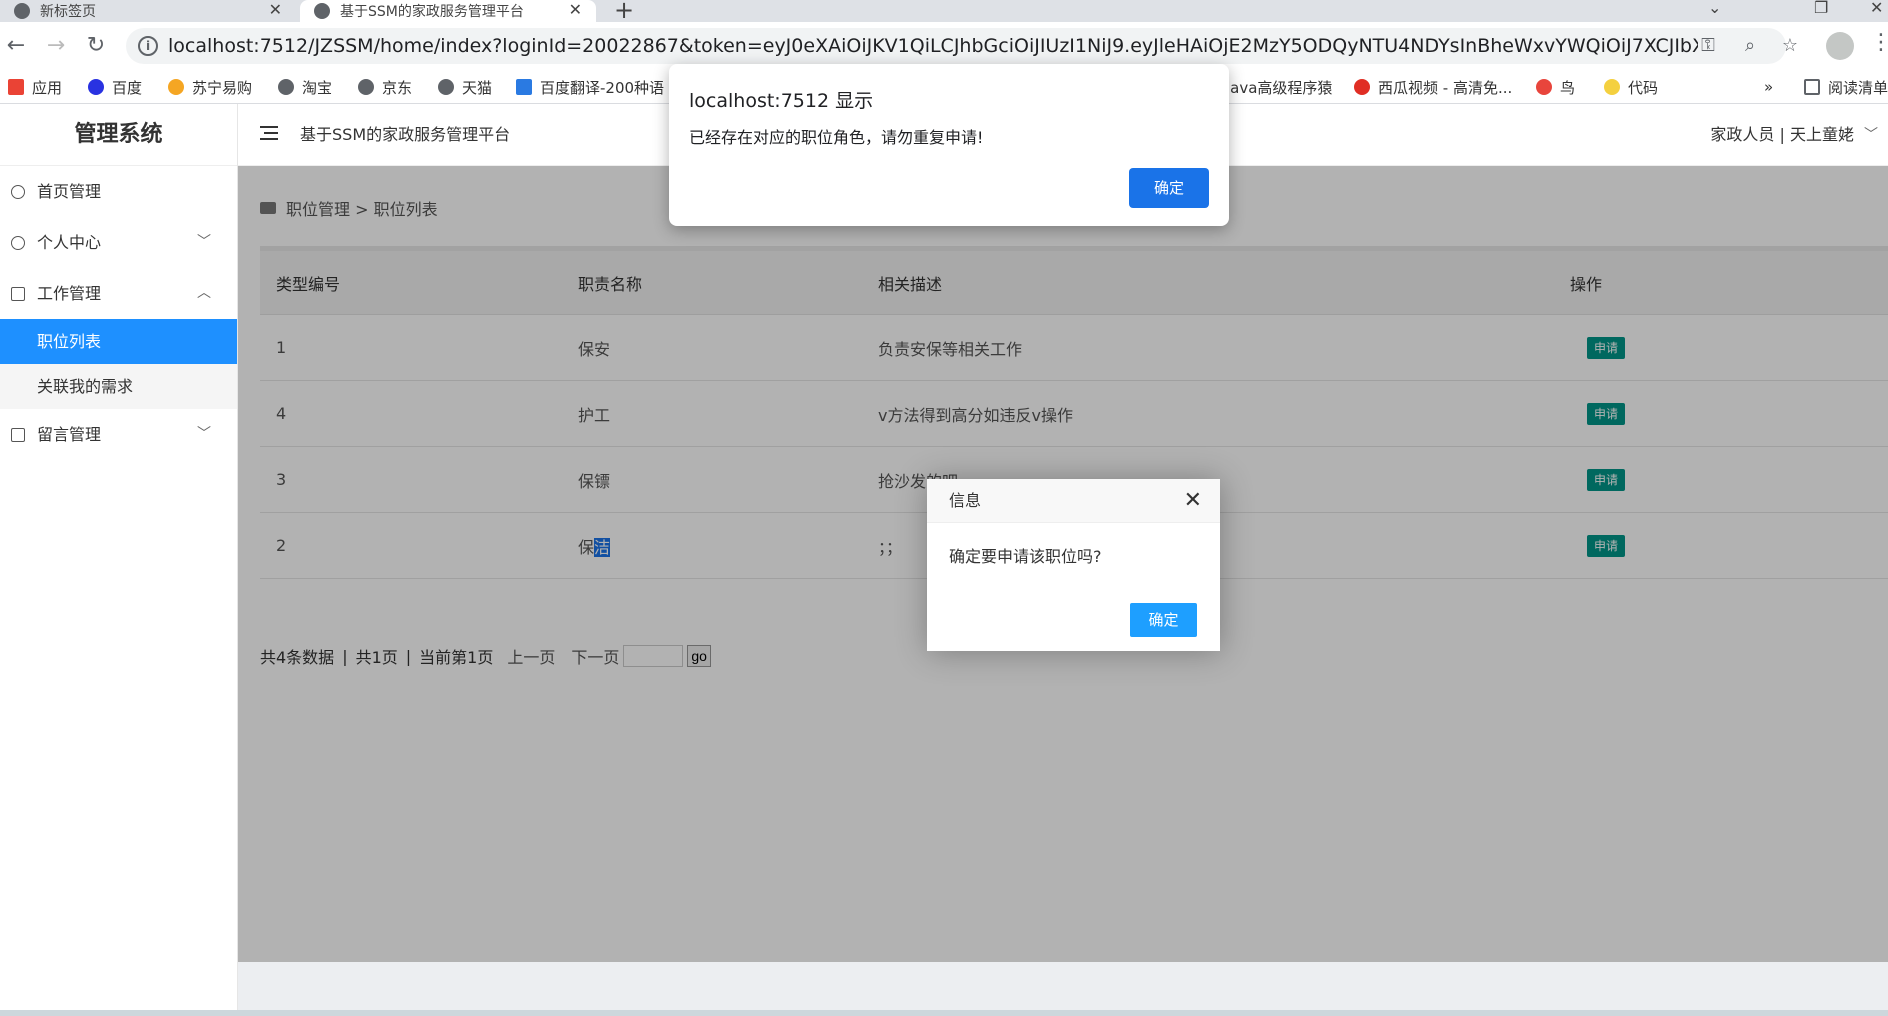 The width and height of the screenshot is (1888, 1016). I want to click on user-menu: 家政人员 | 天上童姥, so click(1782, 135).